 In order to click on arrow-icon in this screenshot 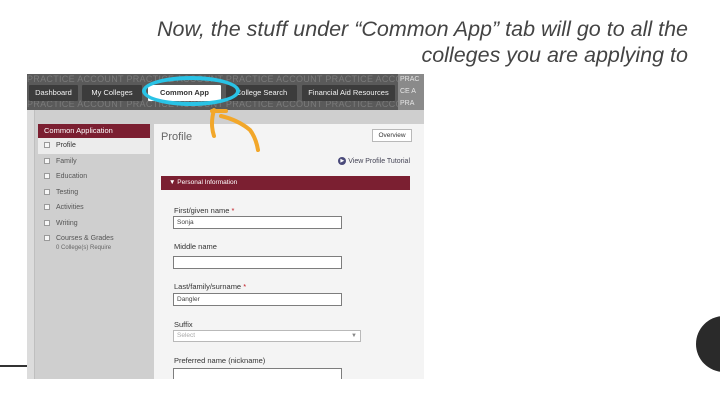, I will do `click(235, 130)`.